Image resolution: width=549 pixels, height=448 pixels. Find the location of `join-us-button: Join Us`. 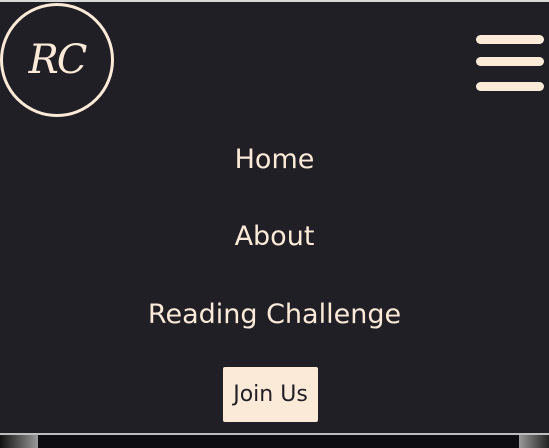

join-us-button: Join Us is located at coordinates (270, 394).